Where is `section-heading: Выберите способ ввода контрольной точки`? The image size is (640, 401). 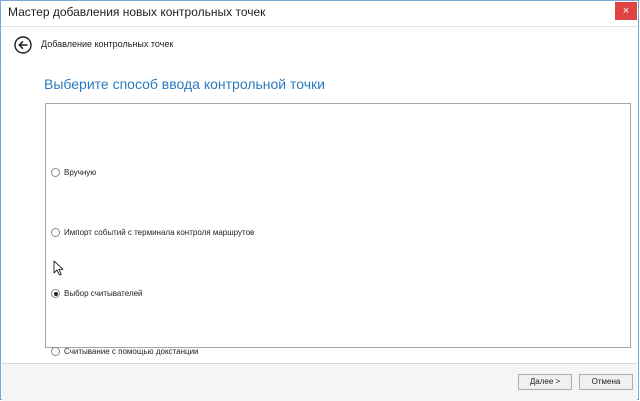 section-heading: Выберите способ ввода контрольной точки is located at coordinates (184, 84).